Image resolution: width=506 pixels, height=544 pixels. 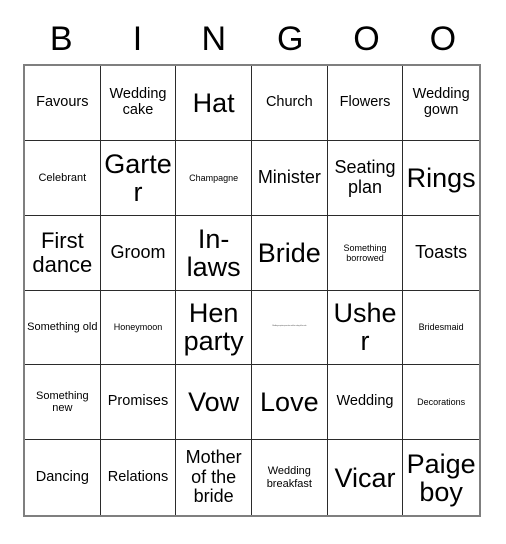 I want to click on bingo-cell-r3c4: Bride, so click(x=289, y=253).